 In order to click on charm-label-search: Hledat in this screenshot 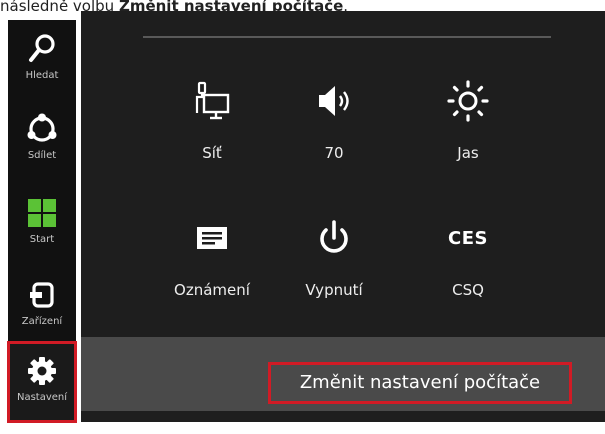, I will do `click(42, 75)`.